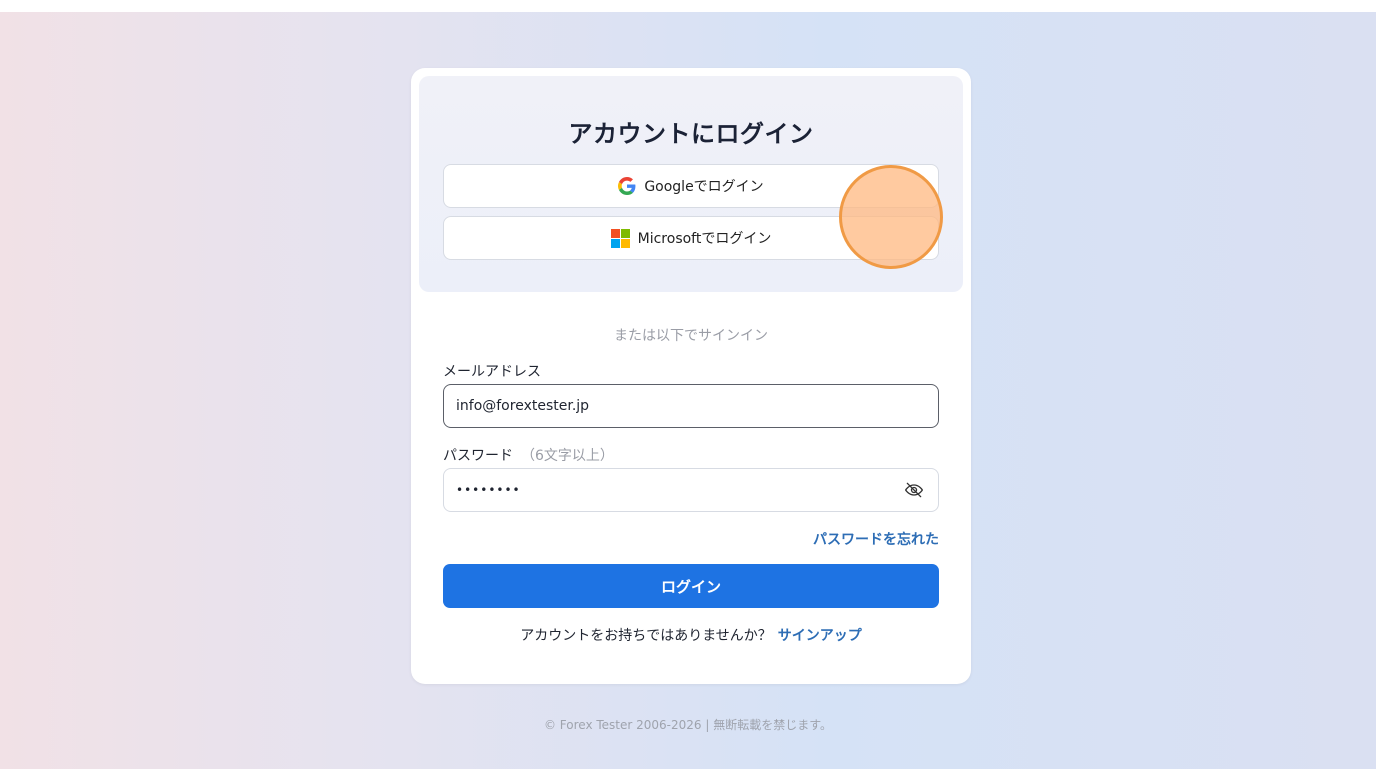 This screenshot has width=1376, height=769. What do you see at coordinates (691, 490) in the screenshot?
I see `password-field: ••••••••` at bounding box center [691, 490].